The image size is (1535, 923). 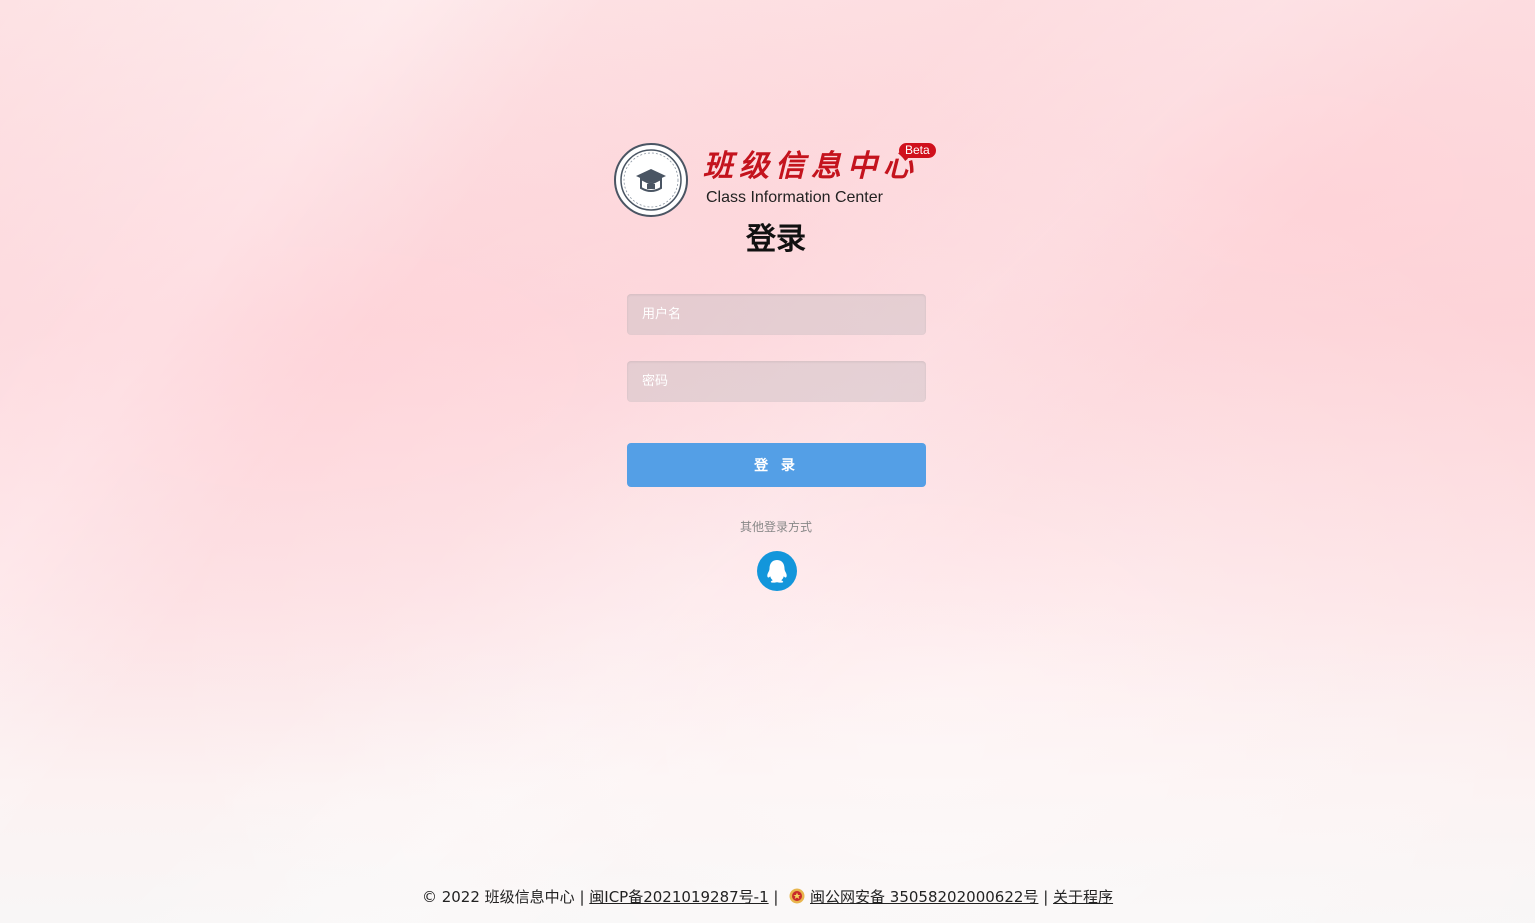 I want to click on icp-link: 闽ICP备2021019287号-1, so click(x=678, y=897).